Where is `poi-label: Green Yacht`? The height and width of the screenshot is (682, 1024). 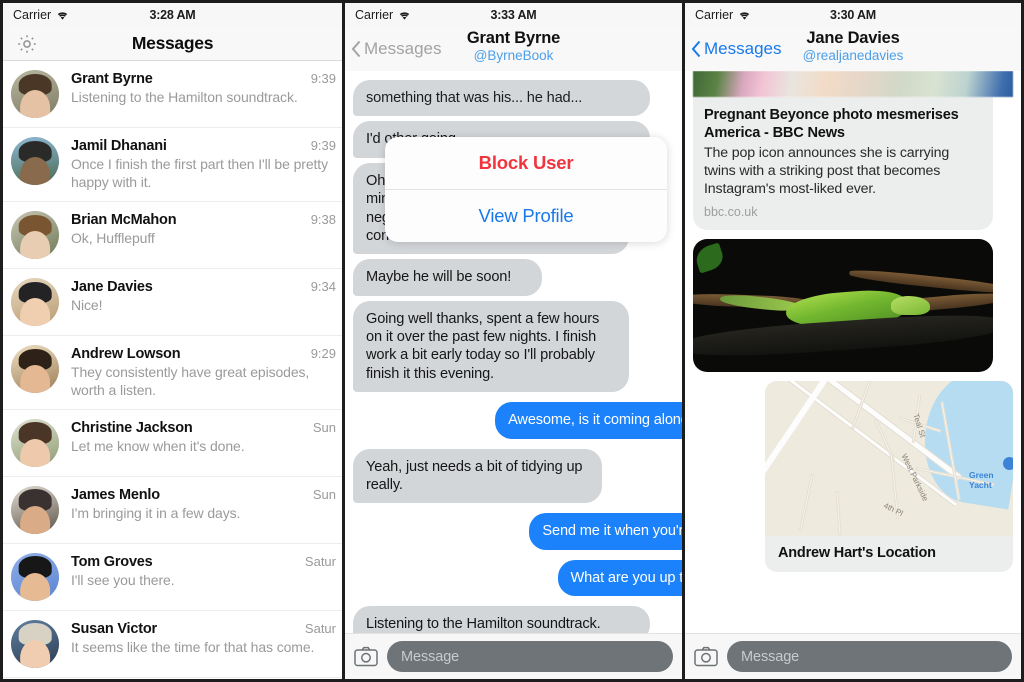
poi-label: Green Yacht is located at coordinates (981, 479).